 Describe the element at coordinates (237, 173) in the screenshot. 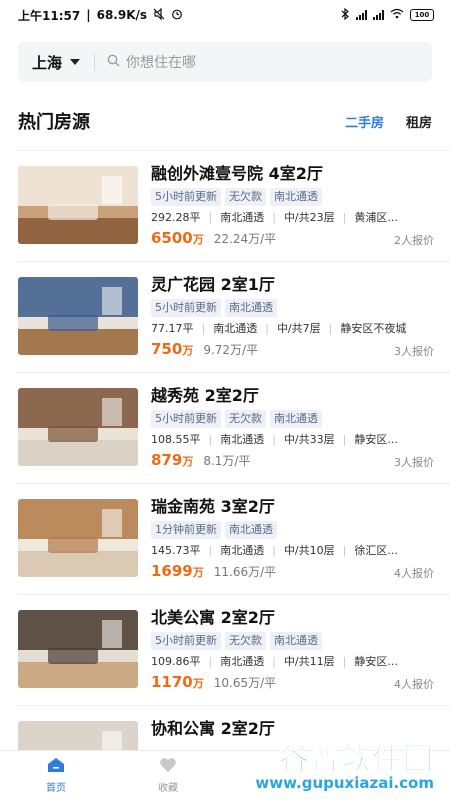

I see `listing-title: 融创外滩壹号院 4室2厅` at that location.